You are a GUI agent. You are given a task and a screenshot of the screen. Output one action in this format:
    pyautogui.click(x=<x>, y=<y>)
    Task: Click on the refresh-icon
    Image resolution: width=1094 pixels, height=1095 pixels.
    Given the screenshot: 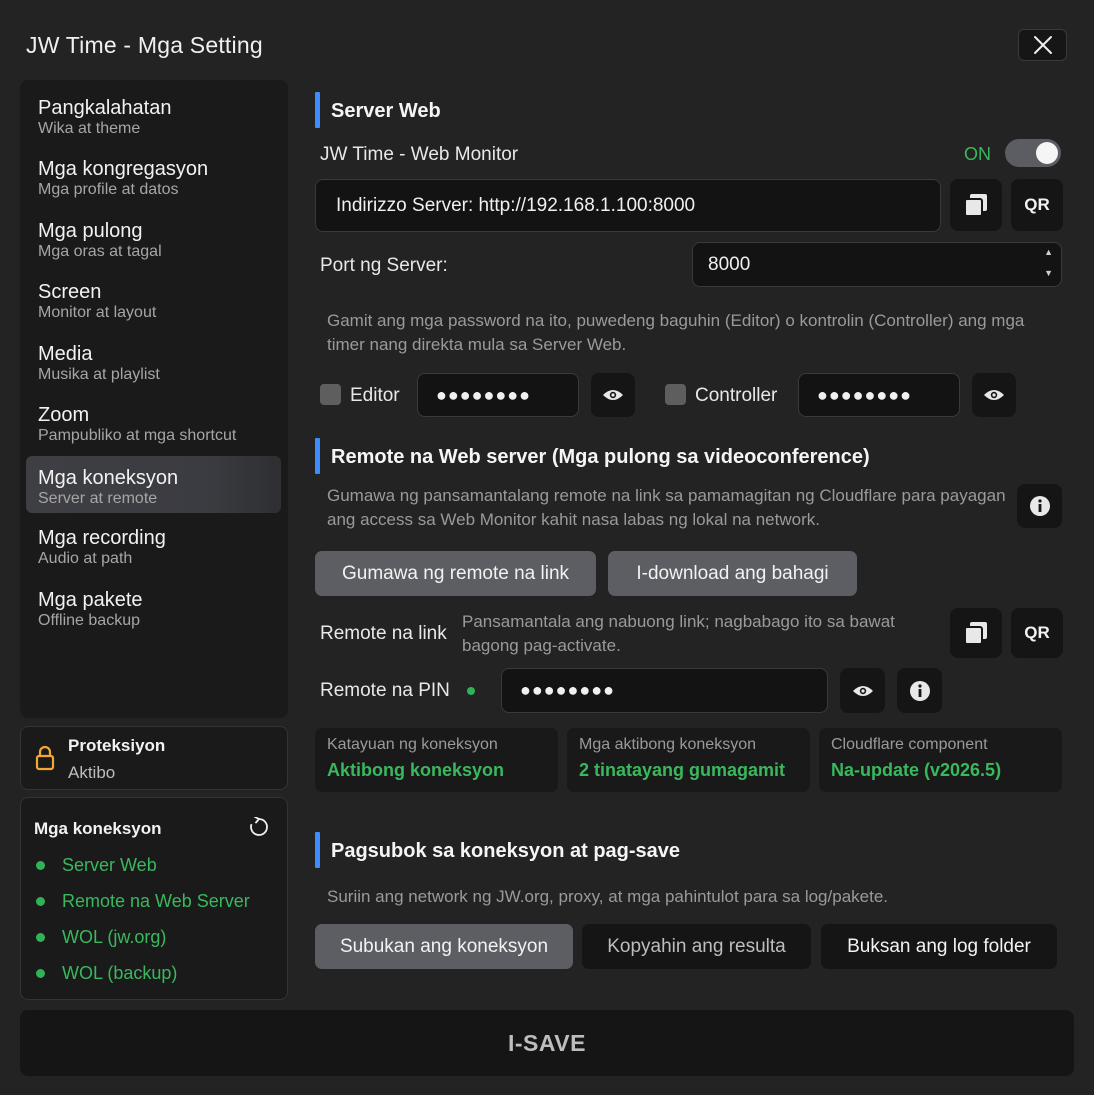 What is the action you would take?
    pyautogui.click(x=259, y=827)
    